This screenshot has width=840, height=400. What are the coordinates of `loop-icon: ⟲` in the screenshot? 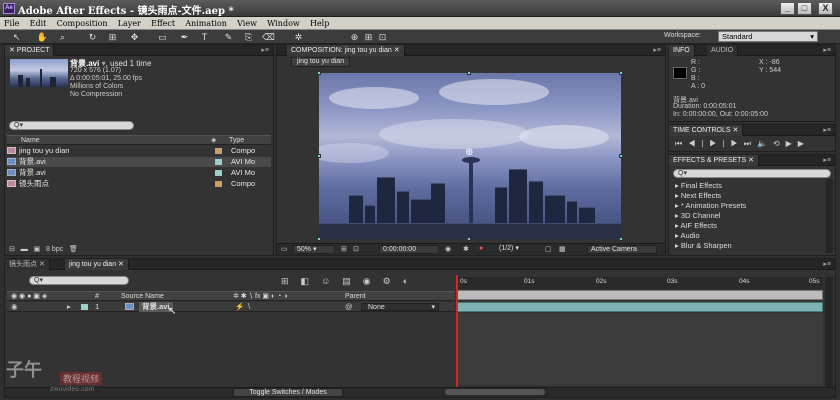 It's located at (779, 143).